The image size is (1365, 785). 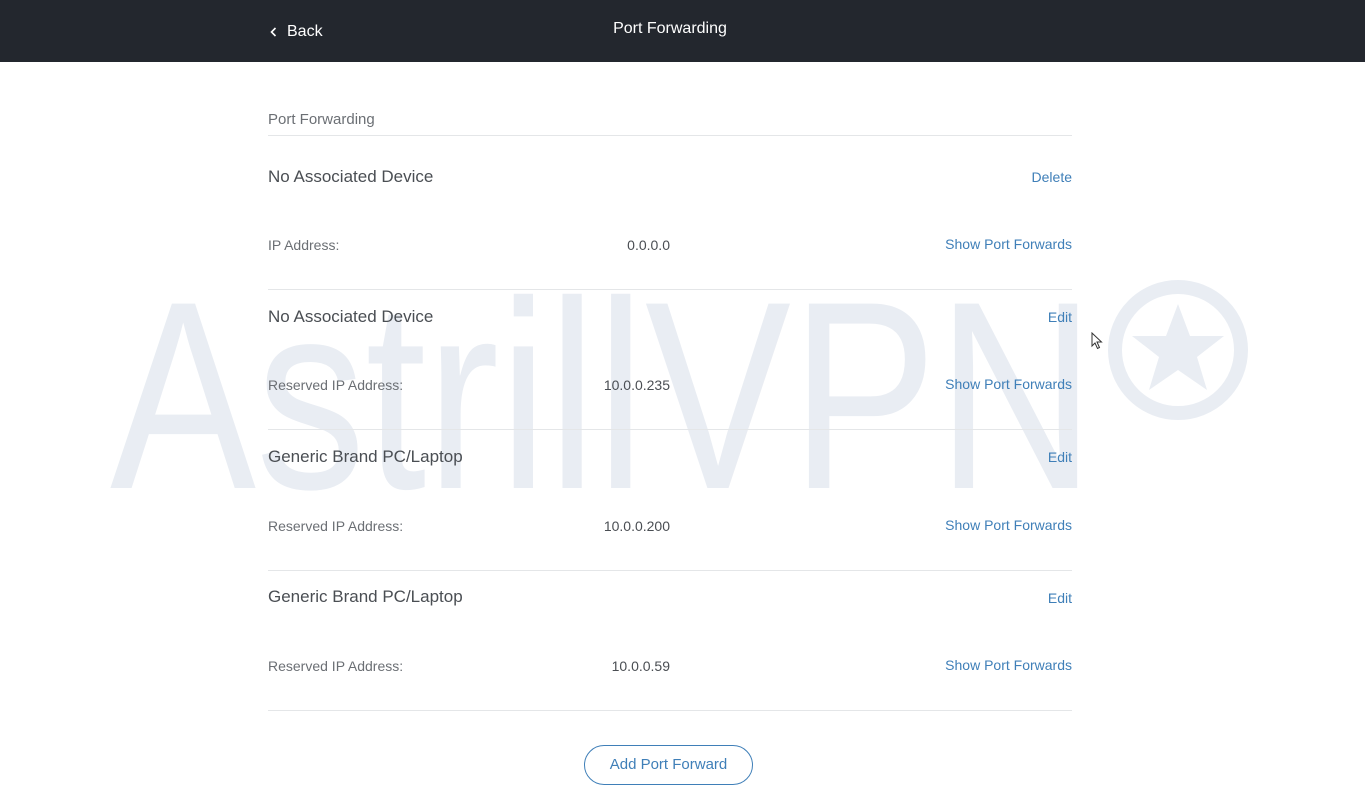 What do you see at coordinates (648, 245) in the screenshot?
I see `ip-address-value: 0.0.0.0` at bounding box center [648, 245].